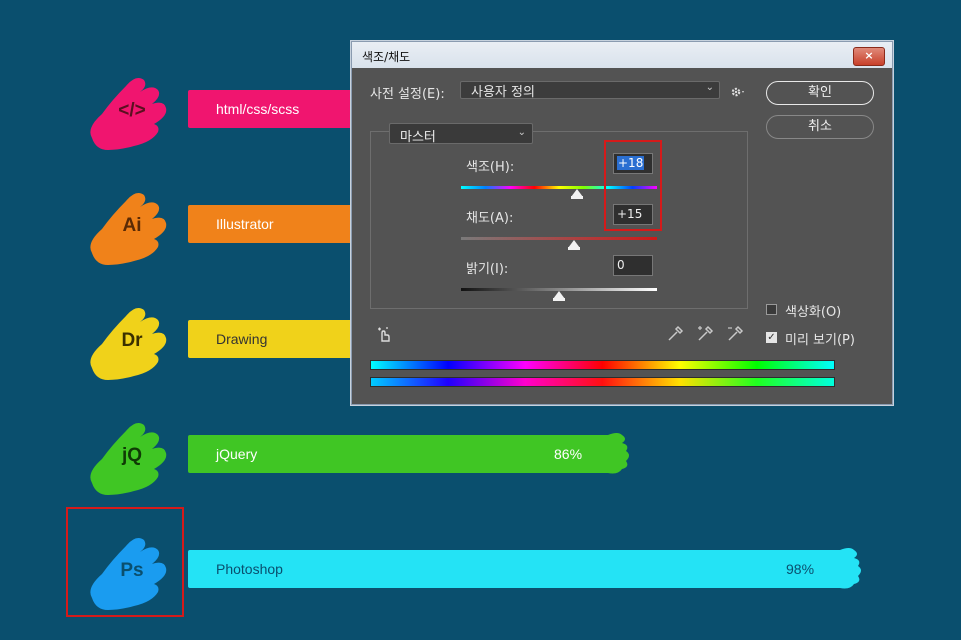 This screenshot has height=640, width=961. Describe the element at coordinates (869, 56) in the screenshot. I see `close-button: ×` at that location.